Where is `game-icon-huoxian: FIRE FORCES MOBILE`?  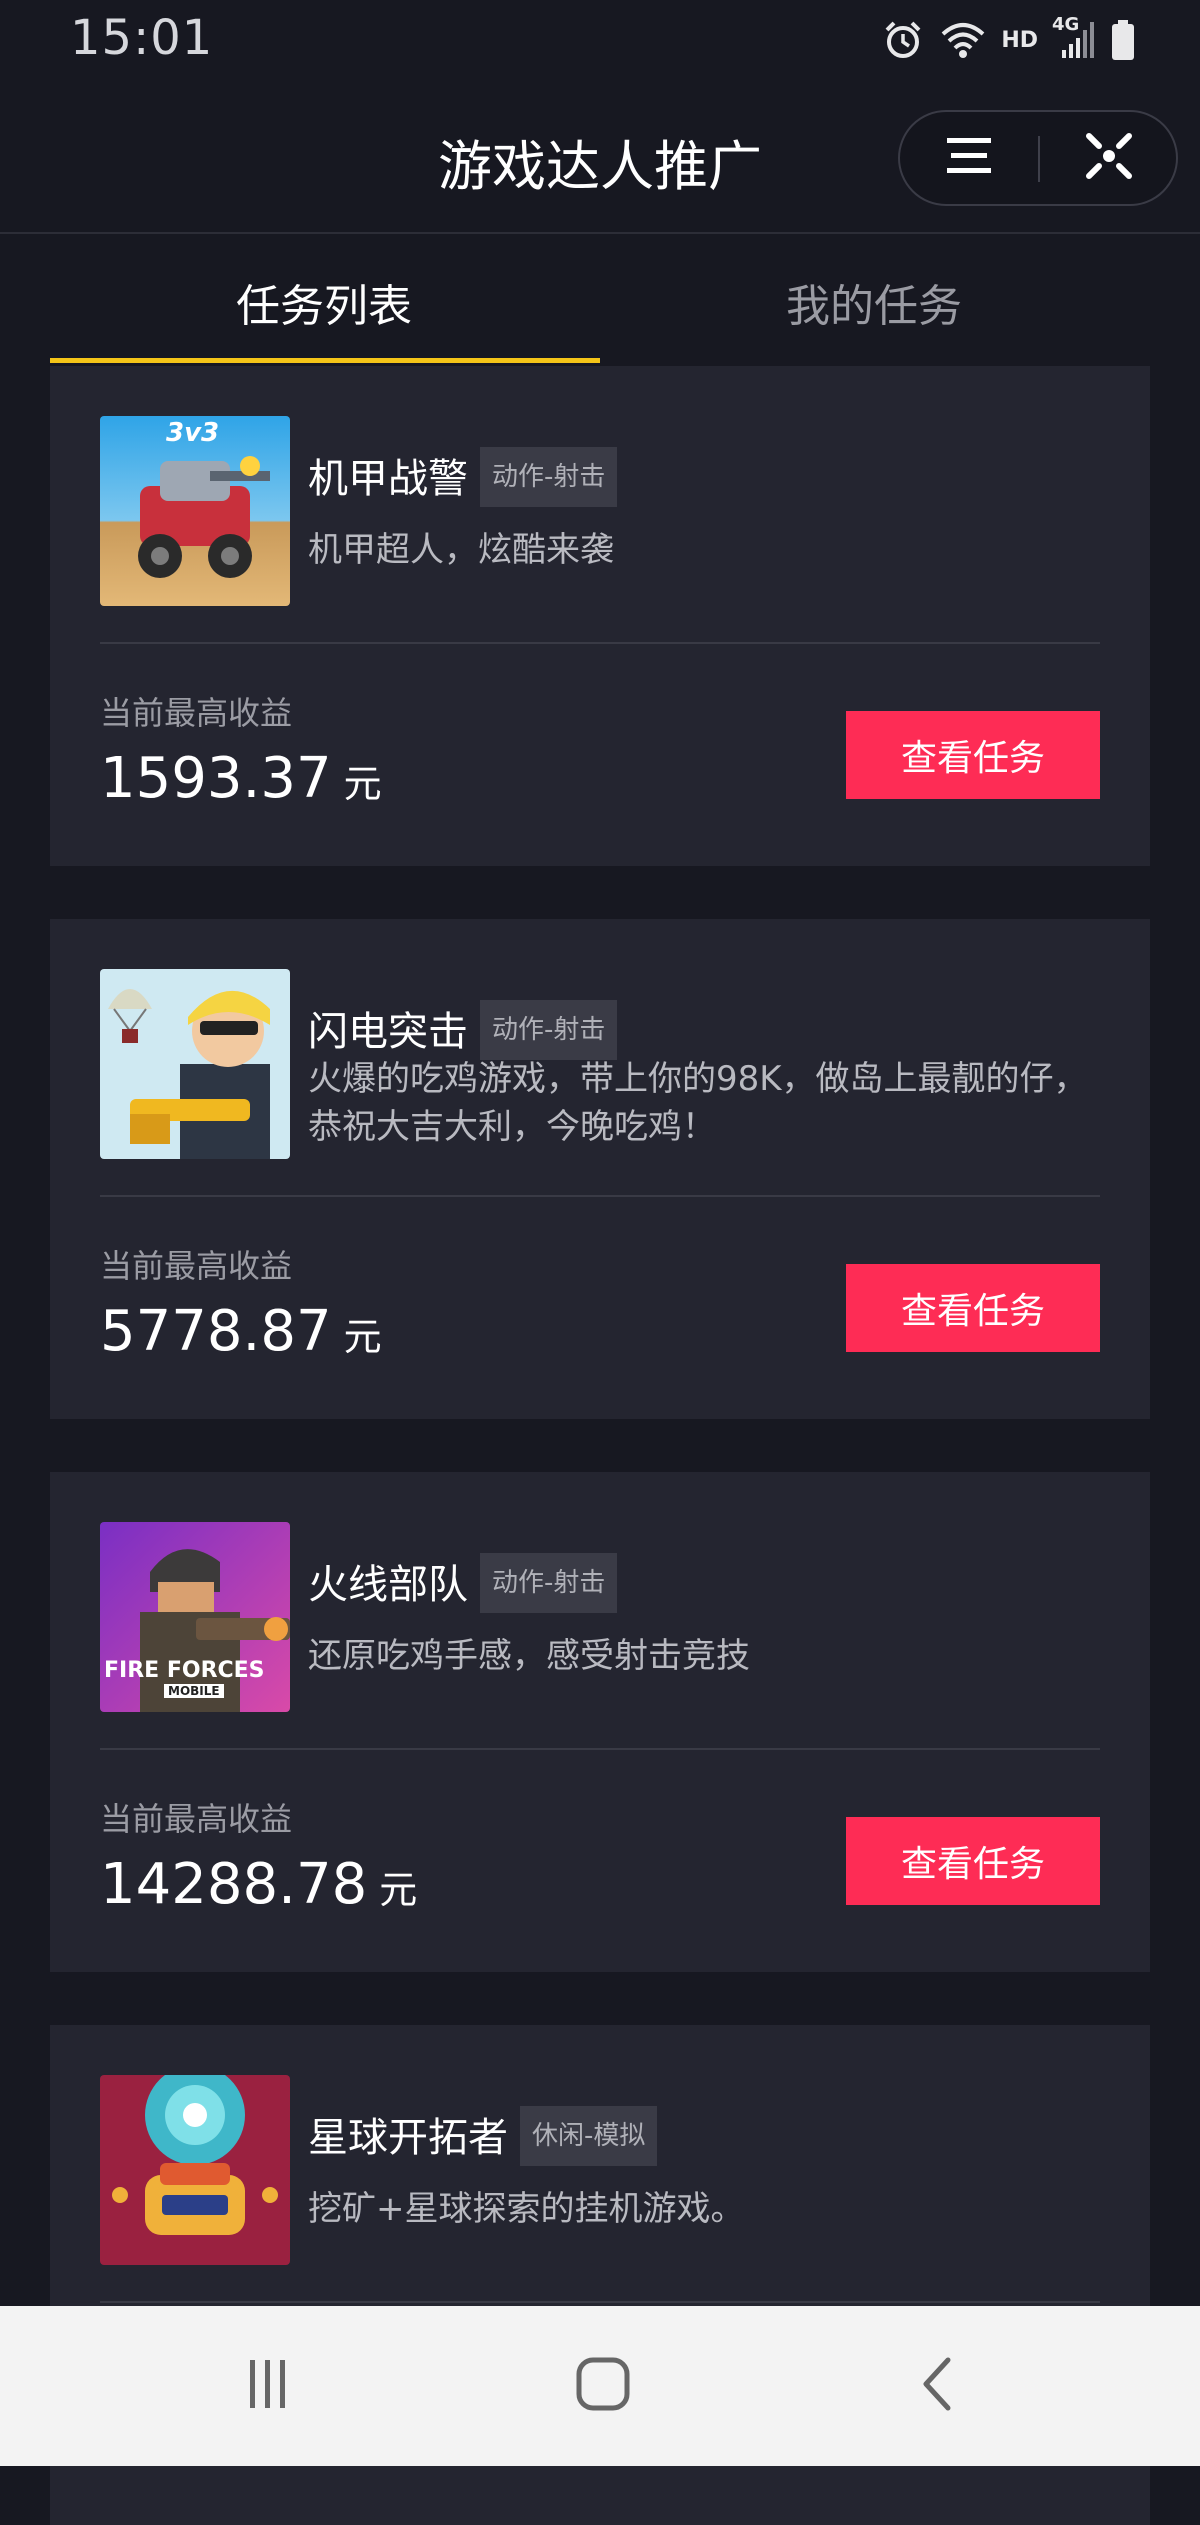
game-icon-huoxian: FIRE FORCES MOBILE is located at coordinates (195, 1617).